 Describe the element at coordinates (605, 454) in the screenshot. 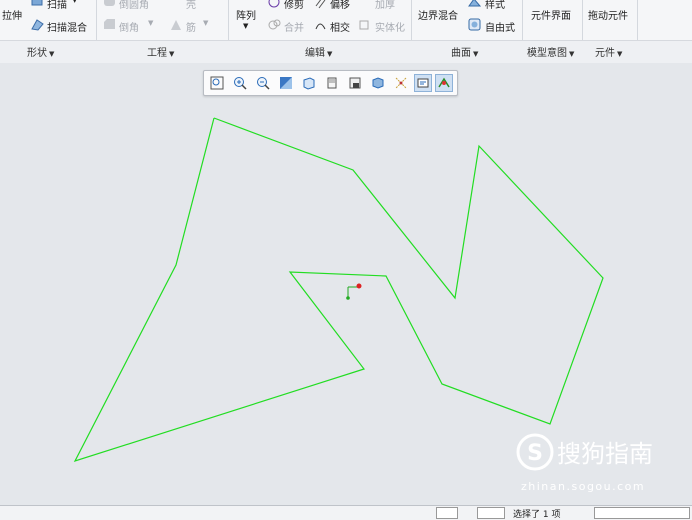

I see `watermark-brand: 搜狗指南` at that location.